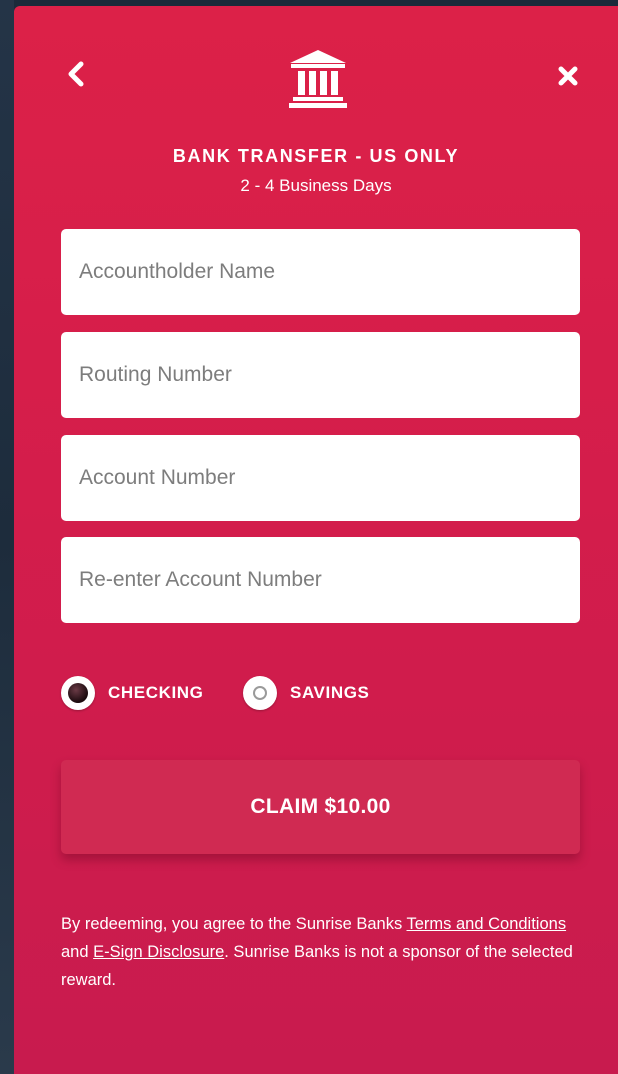 The image size is (618, 1074). I want to click on radio-unselected-dot, so click(260, 693).